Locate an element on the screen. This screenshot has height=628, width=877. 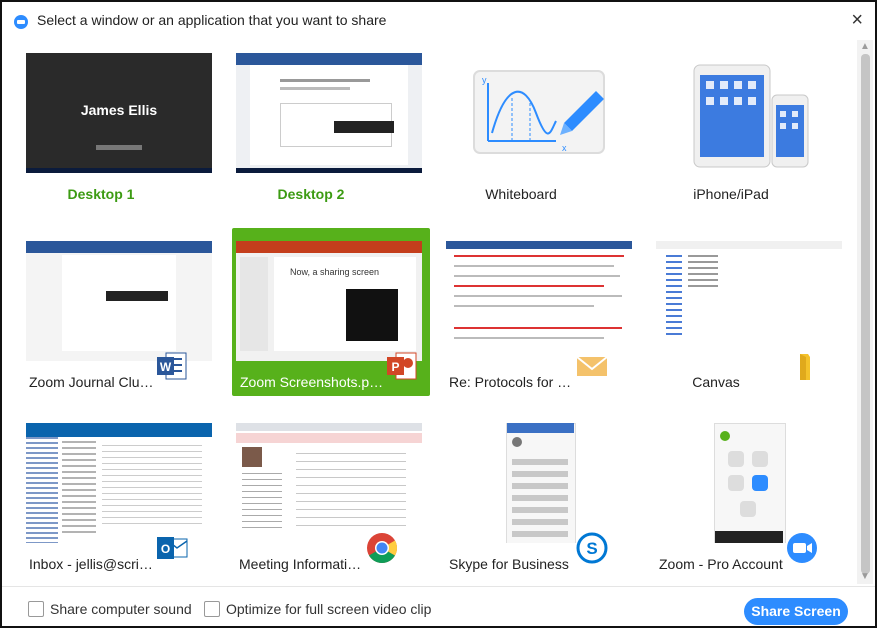
desktop-2-taskbar is located at coordinates (329, 170).